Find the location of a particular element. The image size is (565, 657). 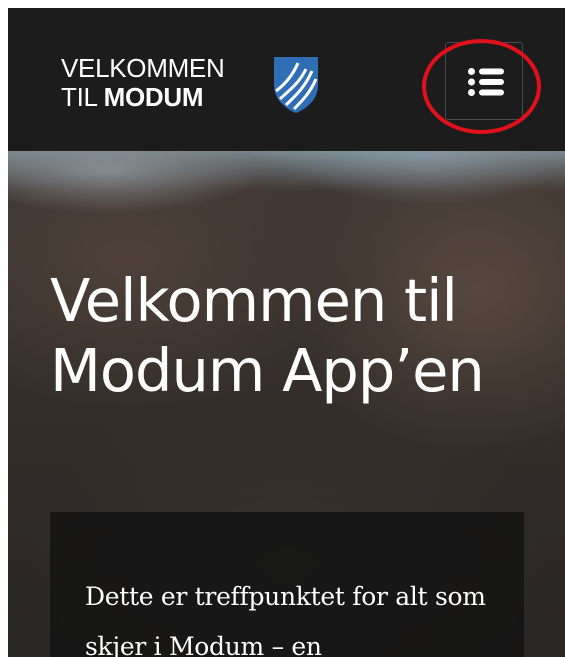

menu-button is located at coordinates (484, 81).